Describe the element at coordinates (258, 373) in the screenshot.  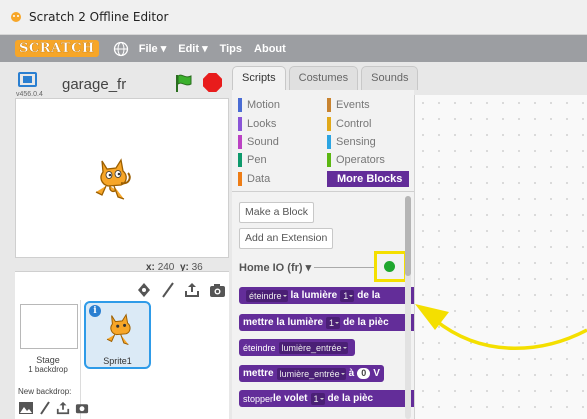
I see `block-text: mettre` at that location.